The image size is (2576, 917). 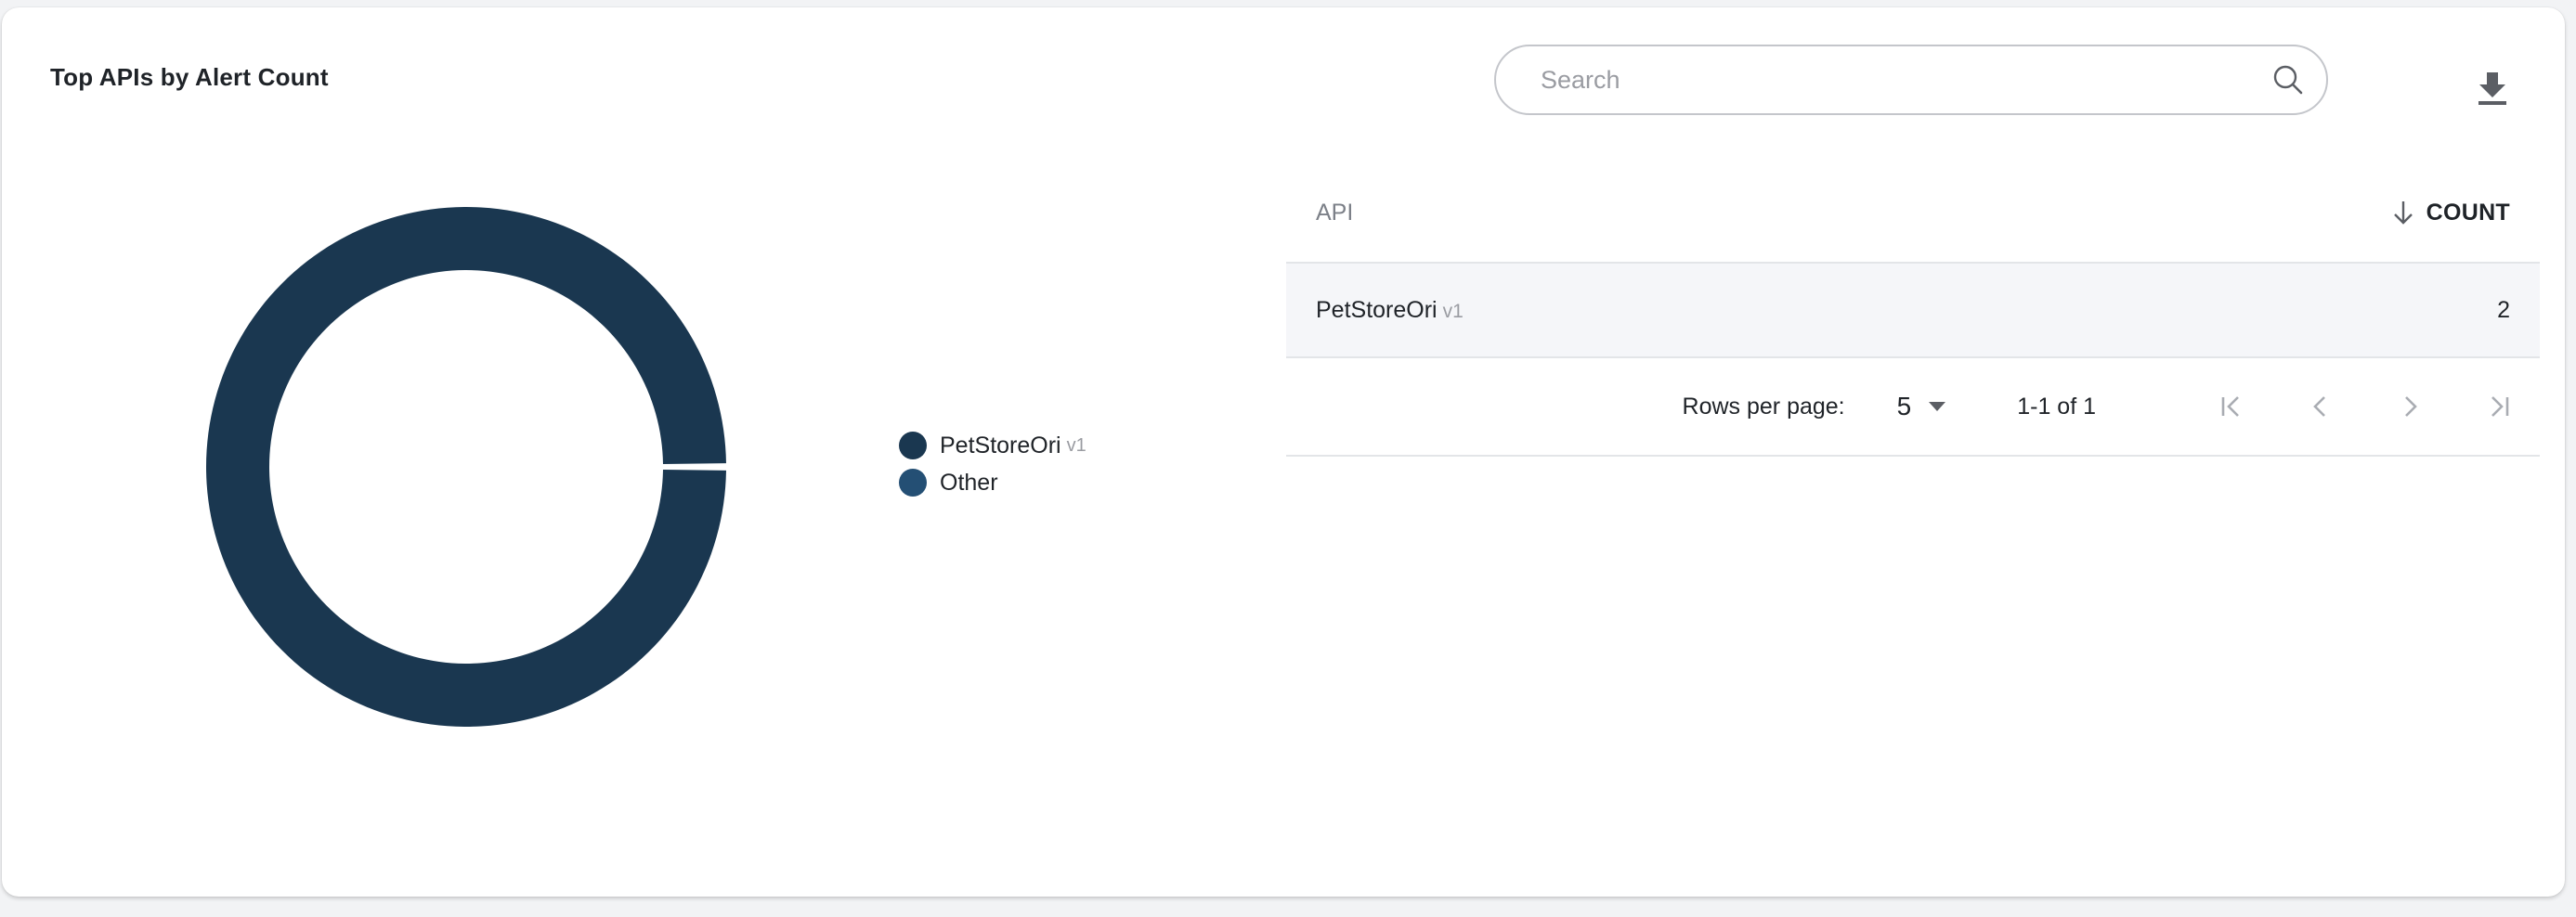 I want to click on donut-chart, so click(x=465, y=466).